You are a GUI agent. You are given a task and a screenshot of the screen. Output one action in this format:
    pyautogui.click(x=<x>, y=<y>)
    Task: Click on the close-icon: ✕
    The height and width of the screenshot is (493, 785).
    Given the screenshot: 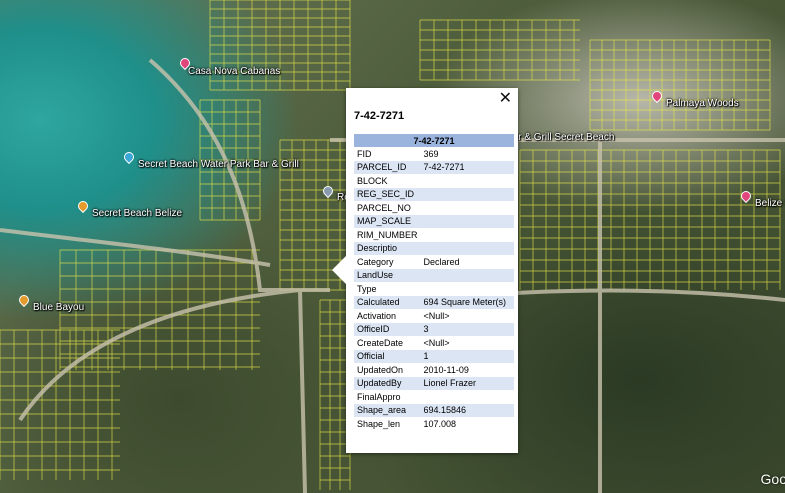 What is the action you would take?
    pyautogui.click(x=505, y=99)
    